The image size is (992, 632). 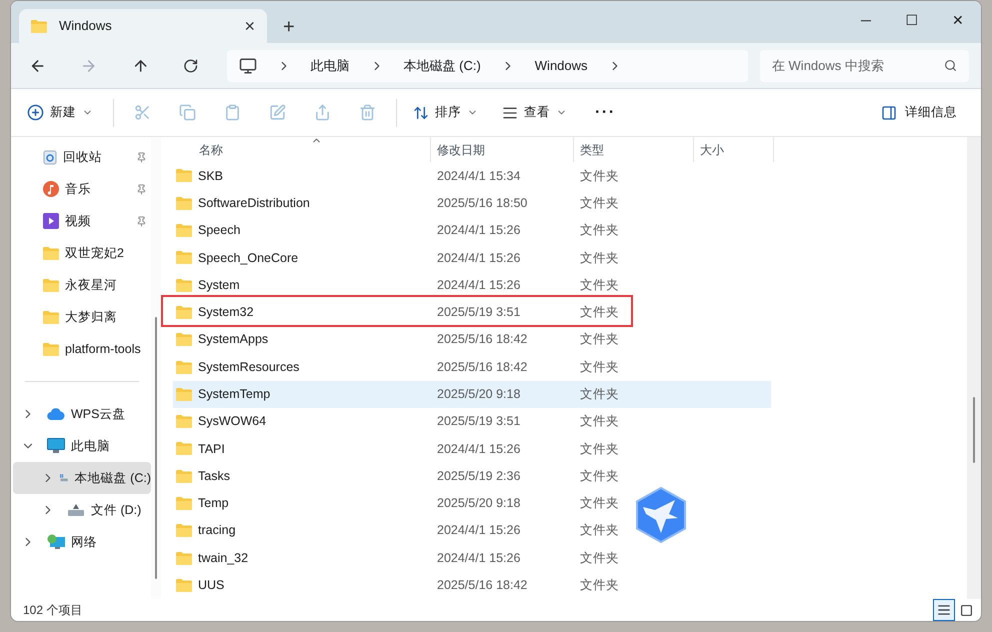 What do you see at coordinates (661, 515) in the screenshot?
I see `hexagon-bird-logo-icon` at bounding box center [661, 515].